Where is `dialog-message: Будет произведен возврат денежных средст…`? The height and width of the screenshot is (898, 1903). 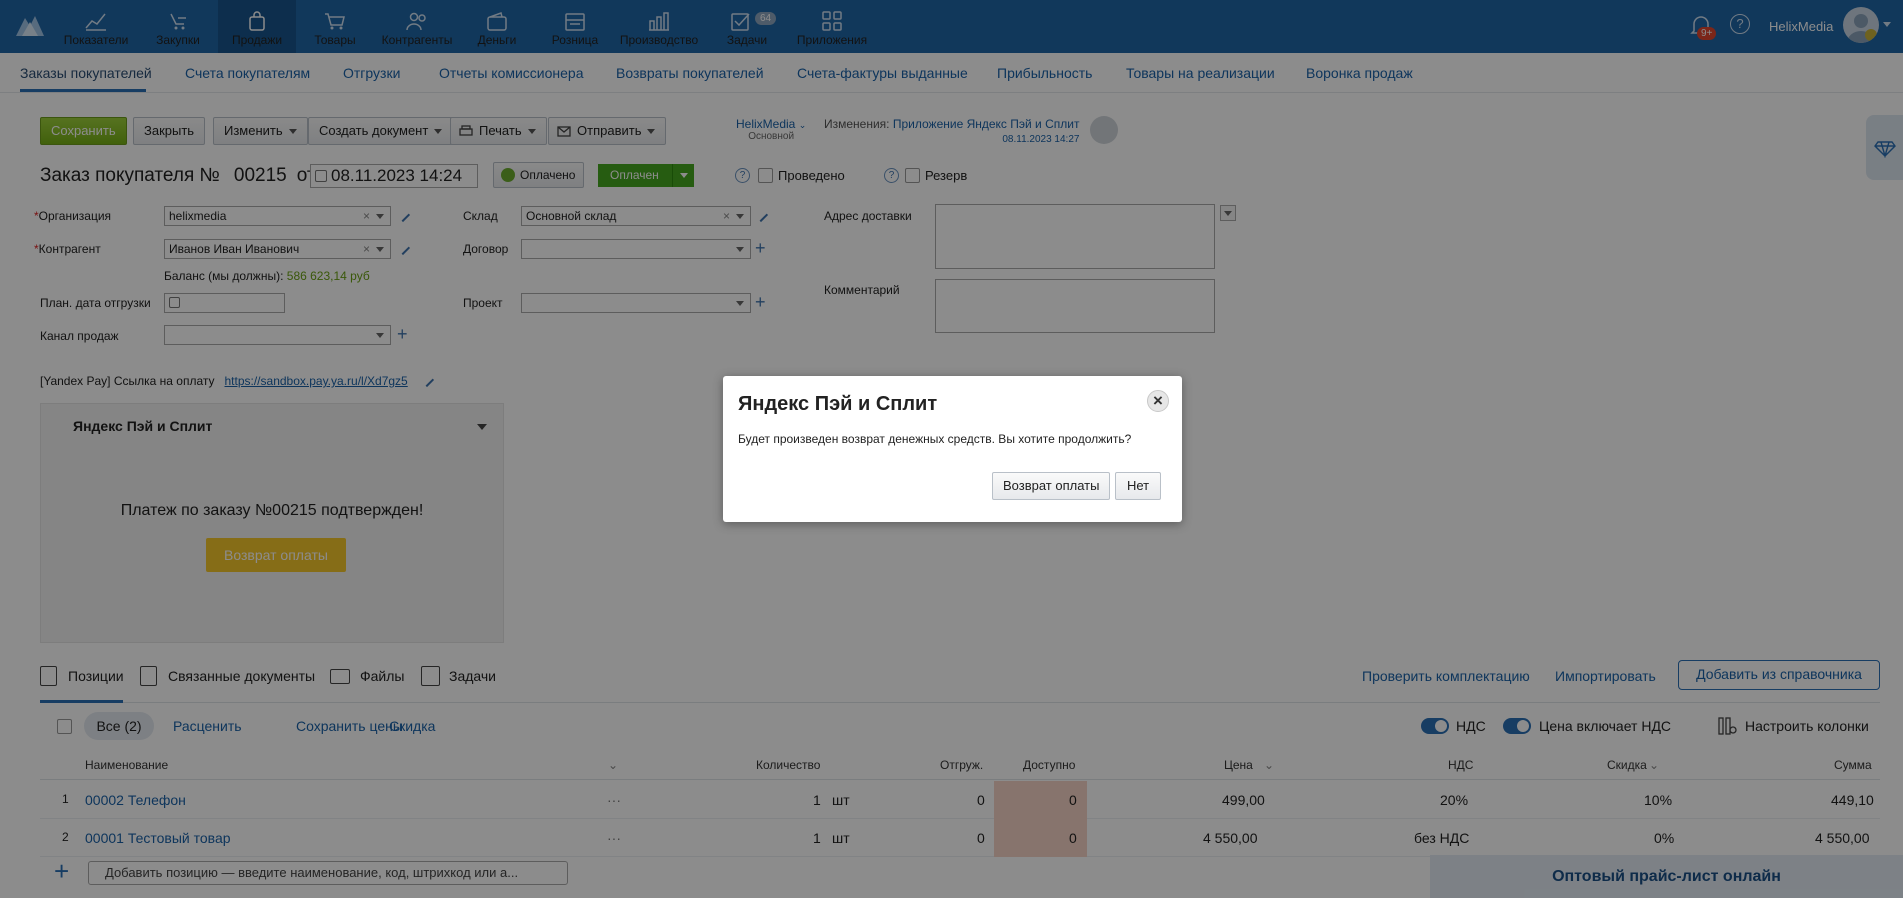 dialog-message: Будет произведен возврат денежных средст… is located at coordinates (935, 439).